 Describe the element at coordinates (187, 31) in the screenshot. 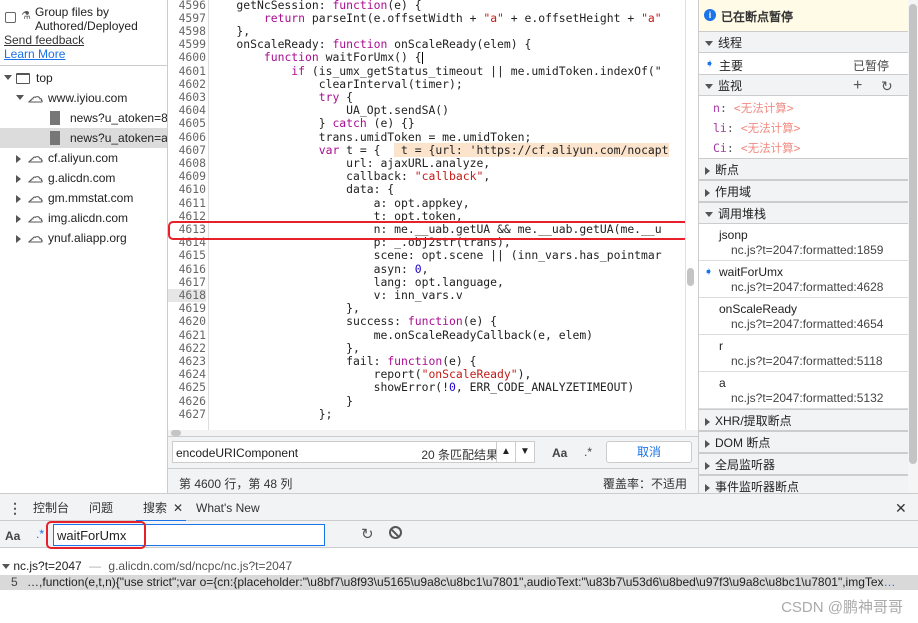

I see `line-number: 4598` at that location.